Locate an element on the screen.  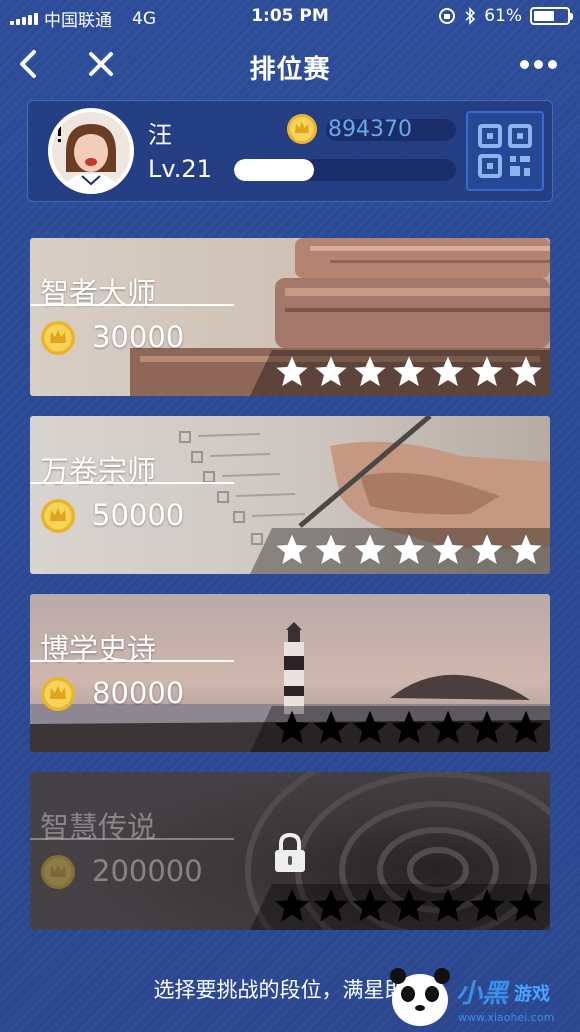
battery-icon is located at coordinates (551, 16).